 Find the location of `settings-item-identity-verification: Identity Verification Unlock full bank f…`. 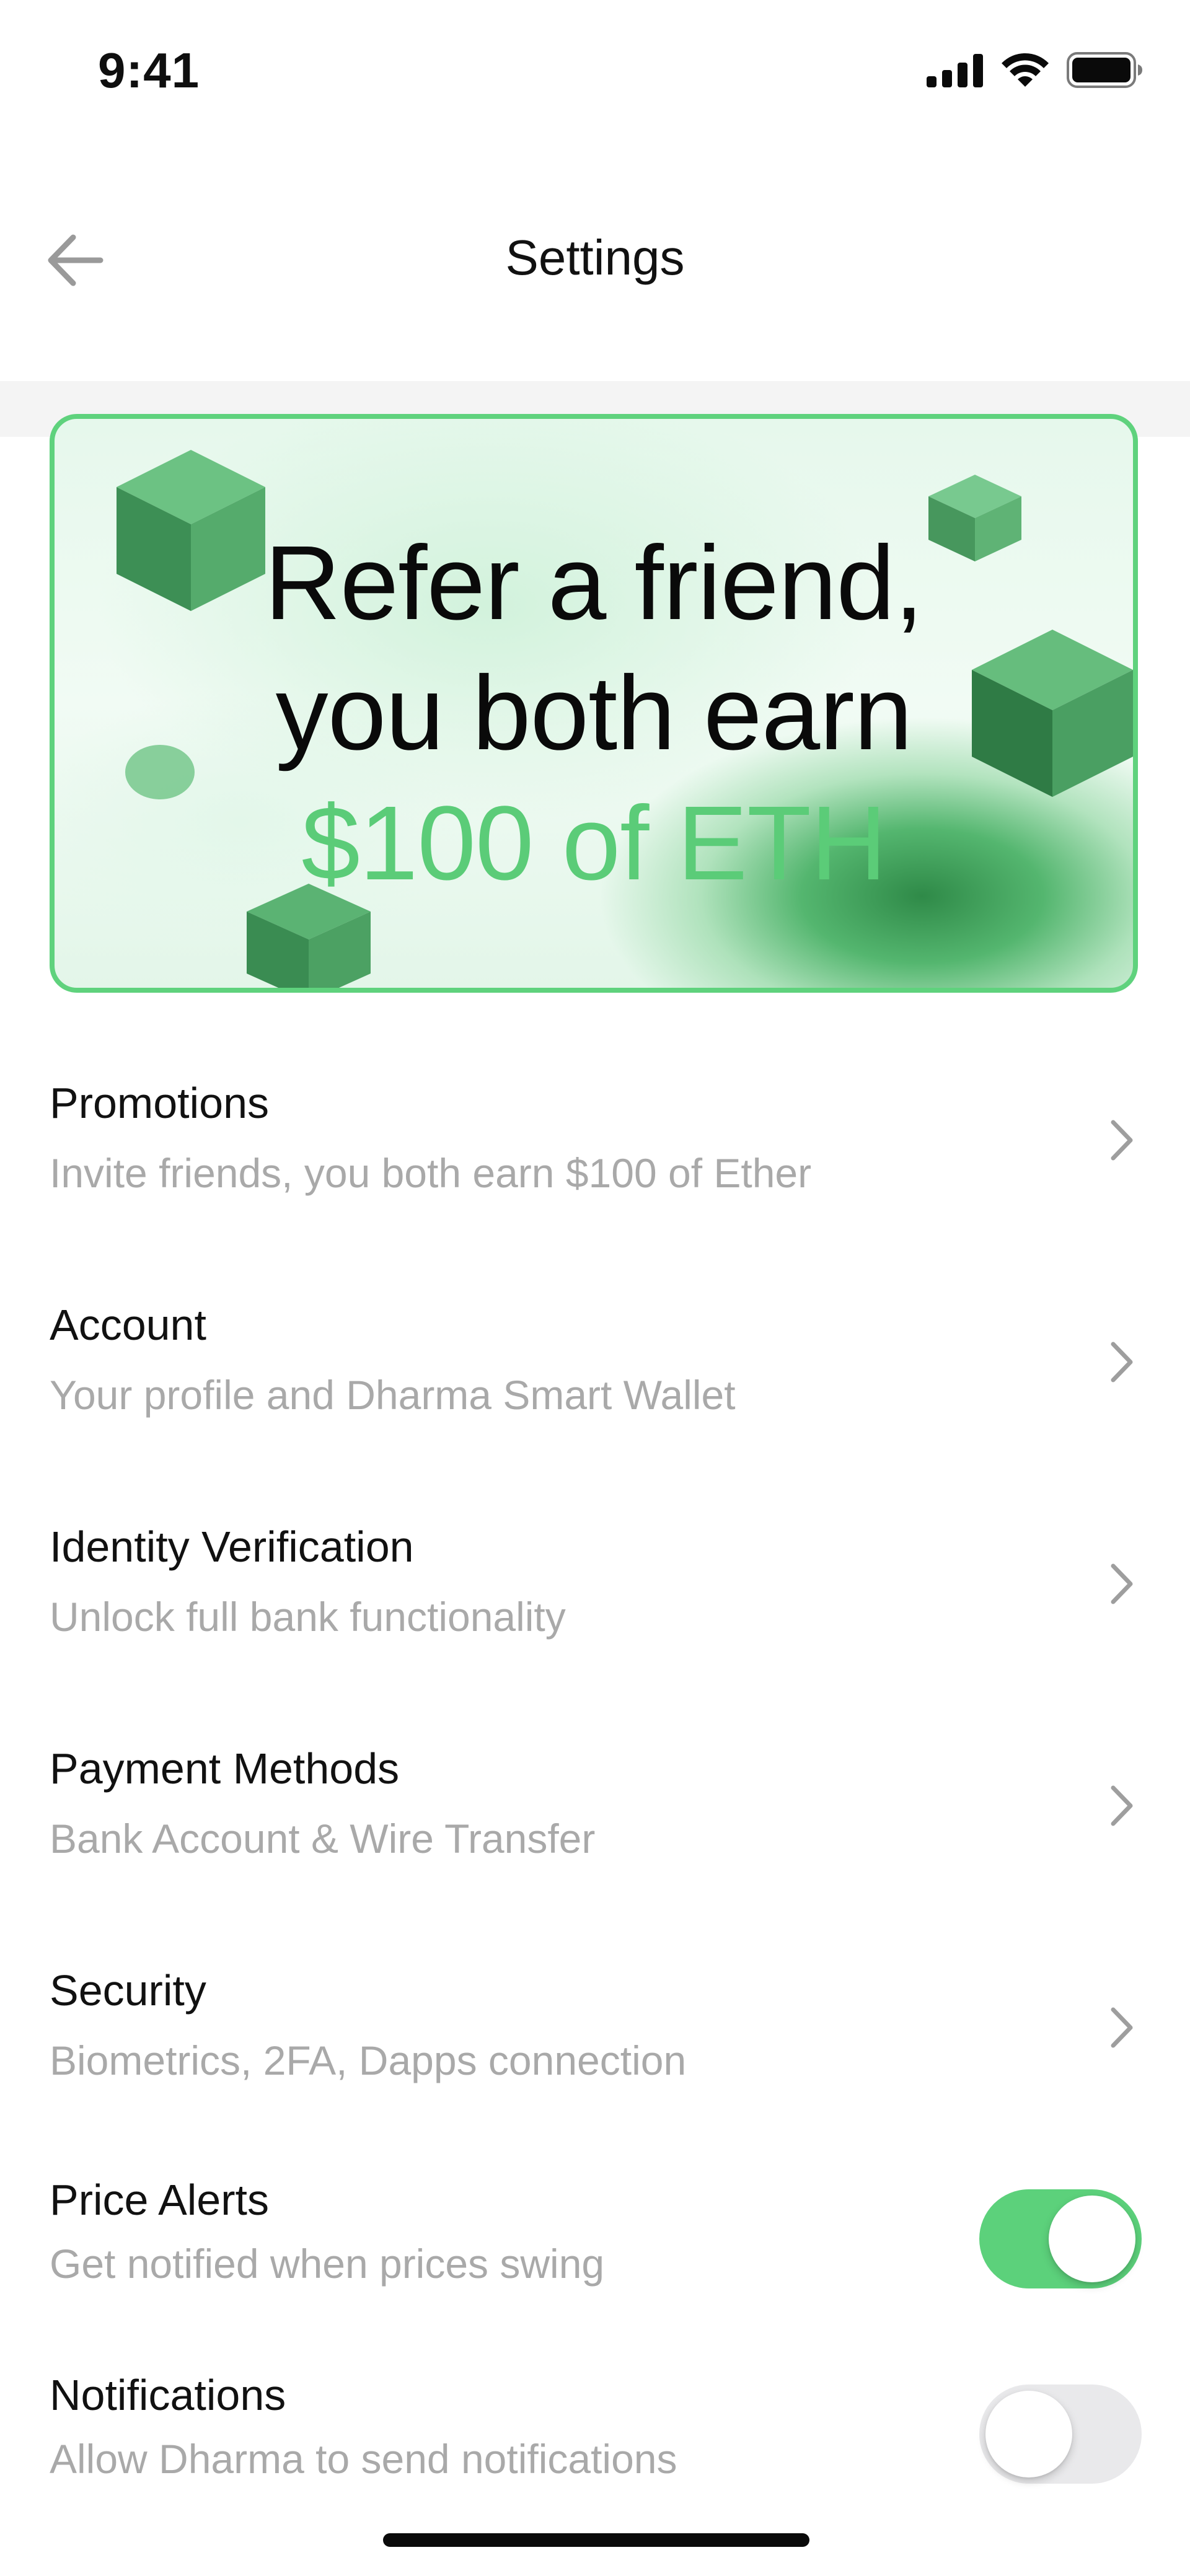

settings-item-identity-verification: Identity Verification Unlock full bank f… is located at coordinates (595, 1603).